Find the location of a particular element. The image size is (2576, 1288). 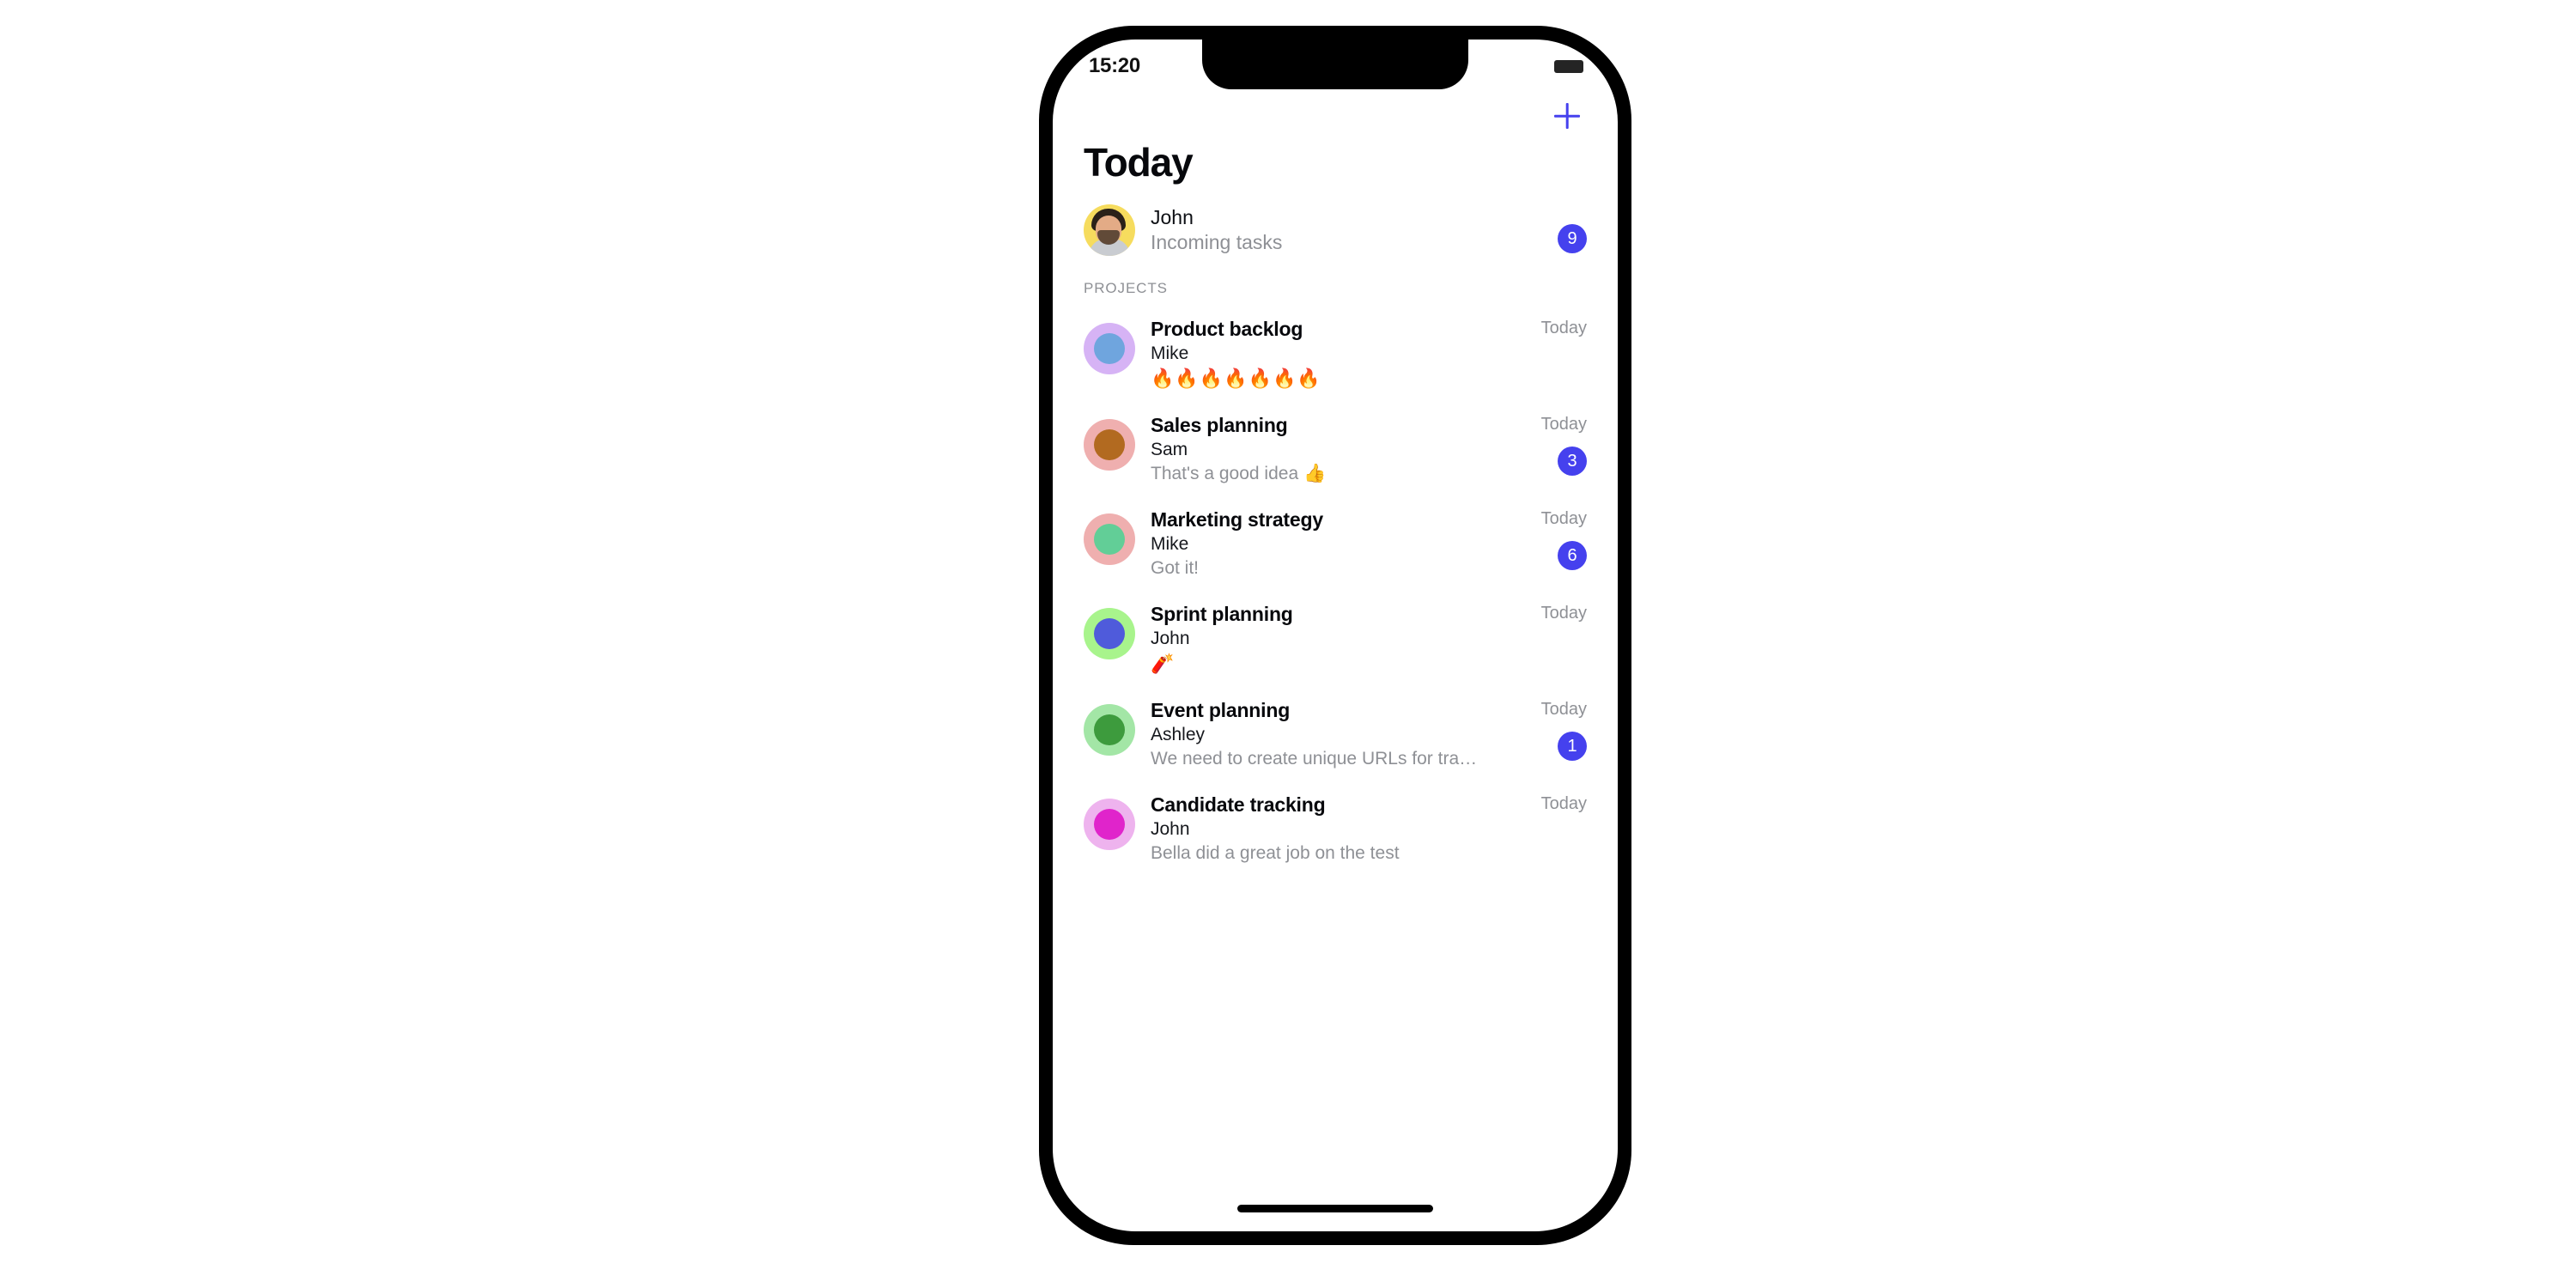

status-time: 15:20 is located at coordinates (1114, 66).